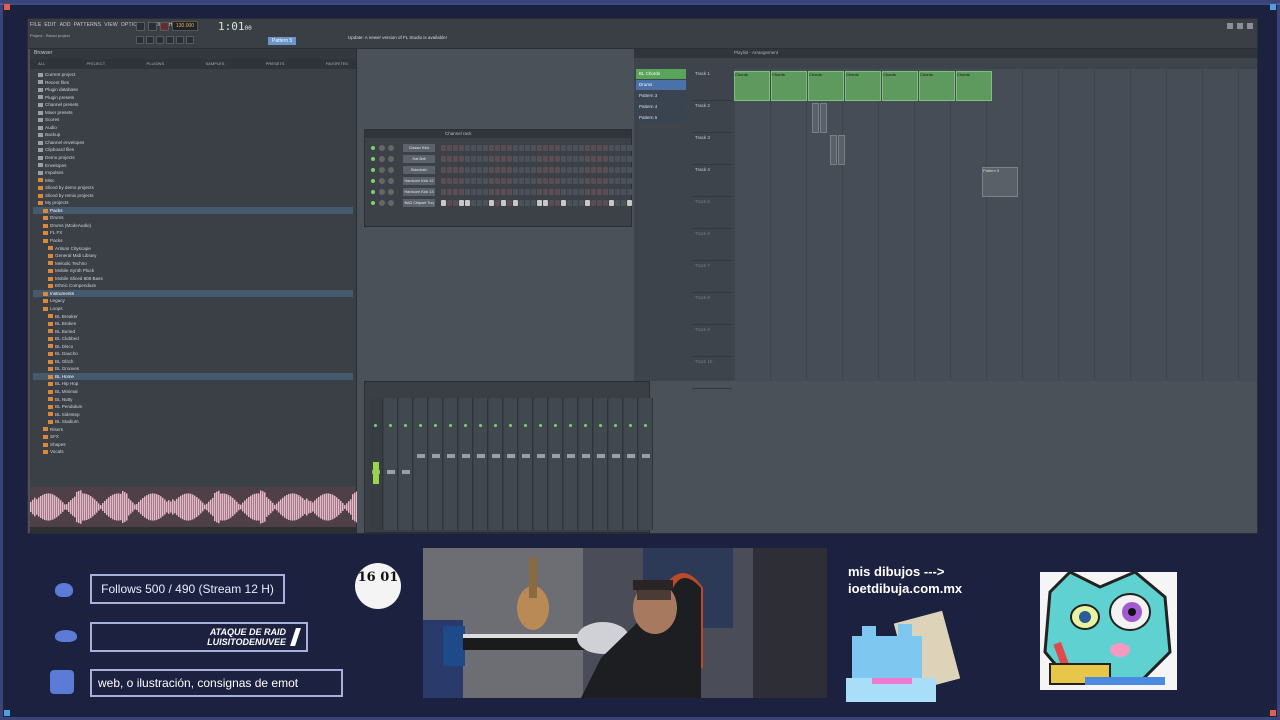 This screenshot has width=1280, height=720. Describe the element at coordinates (41, 64) in the screenshot. I see `browser-tab-all: ALL` at that location.